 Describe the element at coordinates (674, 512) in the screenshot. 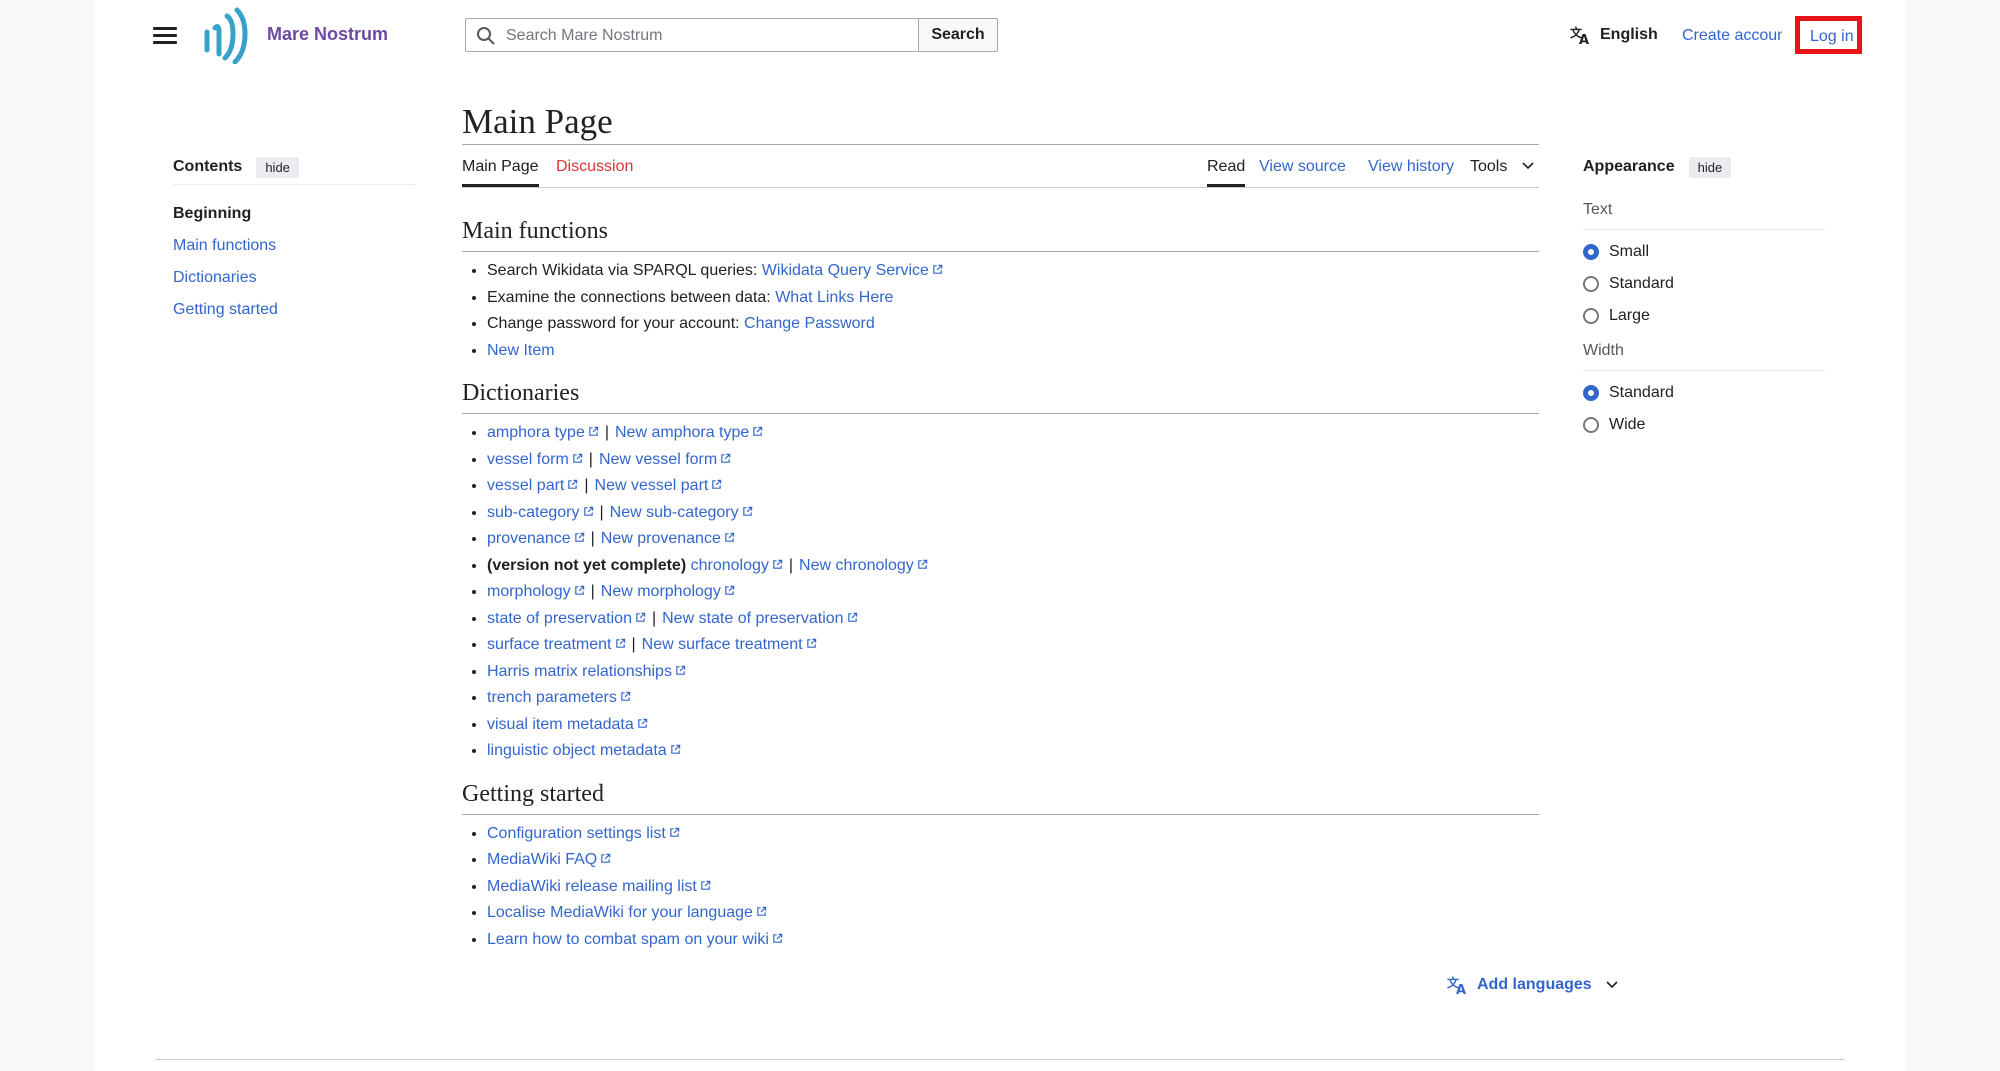

I see `new-dictionary-entry-link: New sub-category` at that location.